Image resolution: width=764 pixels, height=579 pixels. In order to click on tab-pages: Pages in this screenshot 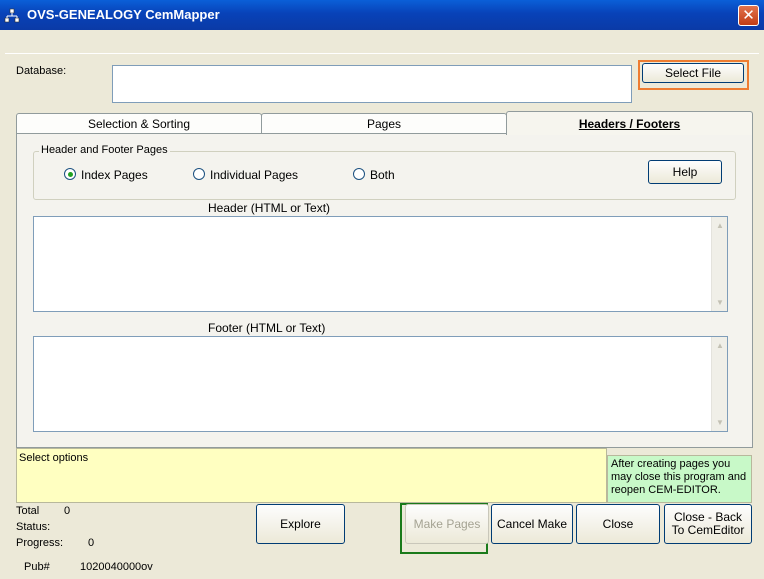, I will do `click(384, 123)`.